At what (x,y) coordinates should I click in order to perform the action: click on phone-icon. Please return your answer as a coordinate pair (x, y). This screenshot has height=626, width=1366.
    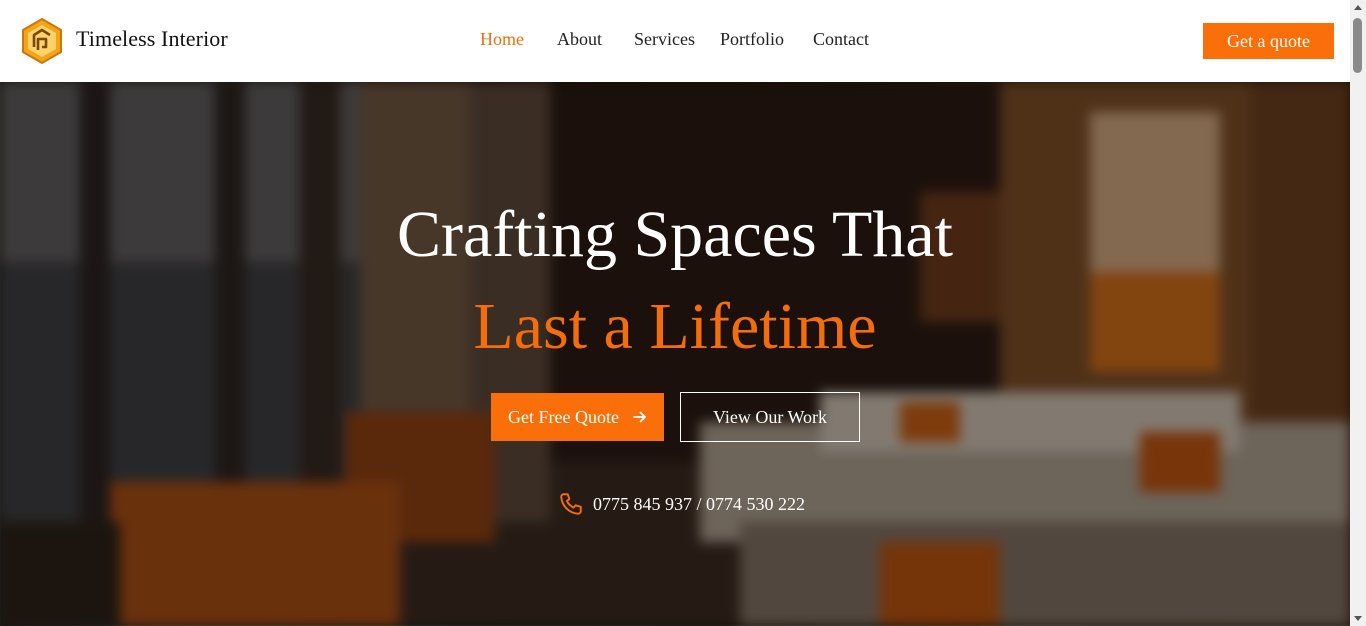
    Looking at the image, I should click on (571, 504).